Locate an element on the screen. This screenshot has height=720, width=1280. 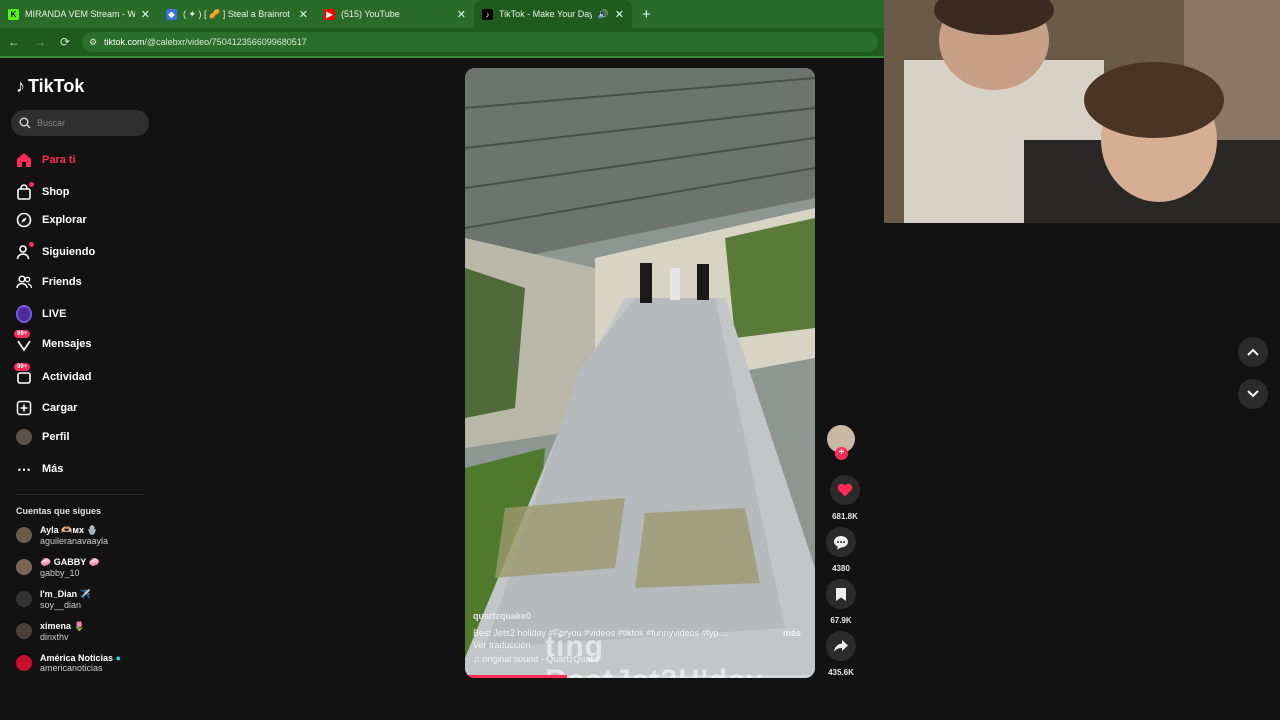
nav-siguiendo: Siguiendo is located at coordinates (86, 252).